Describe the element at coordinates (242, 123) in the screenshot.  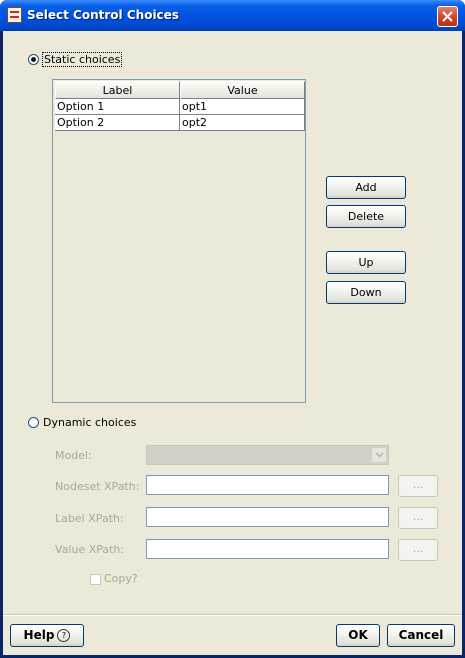
I see `table-cell-value: opt2` at that location.